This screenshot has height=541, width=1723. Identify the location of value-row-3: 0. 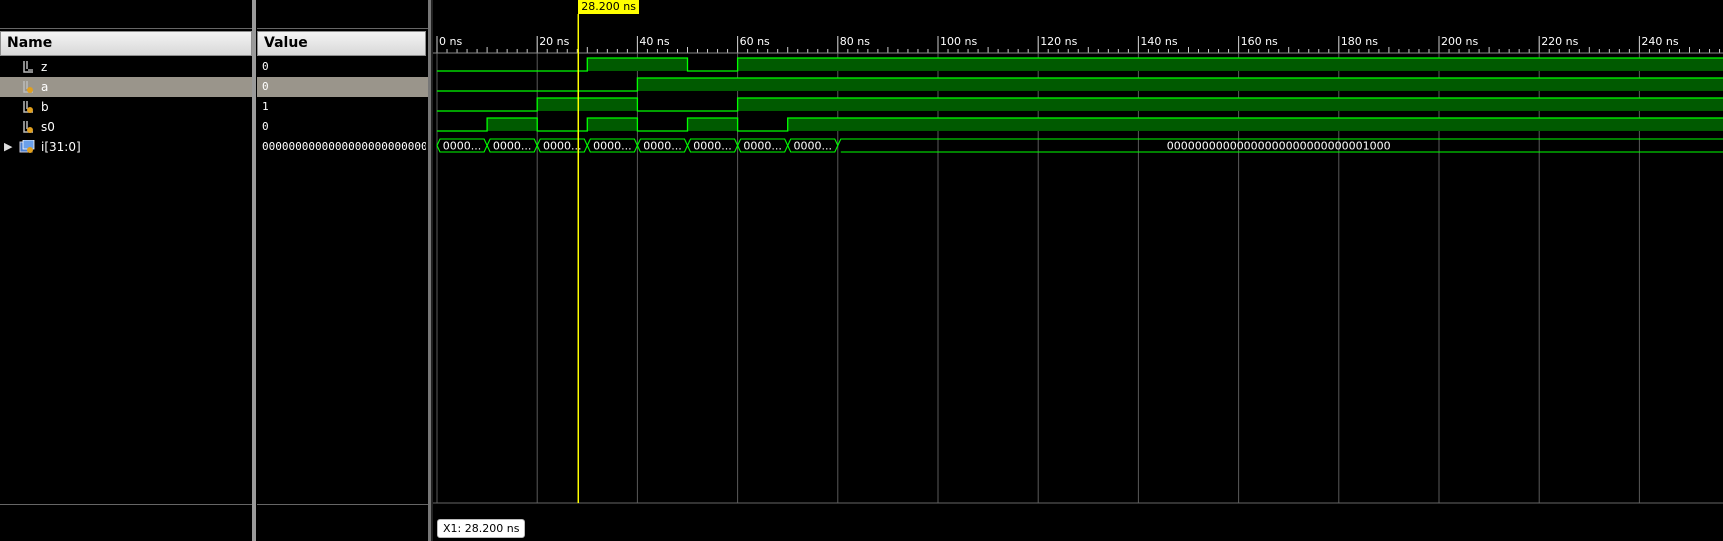
(342, 127).